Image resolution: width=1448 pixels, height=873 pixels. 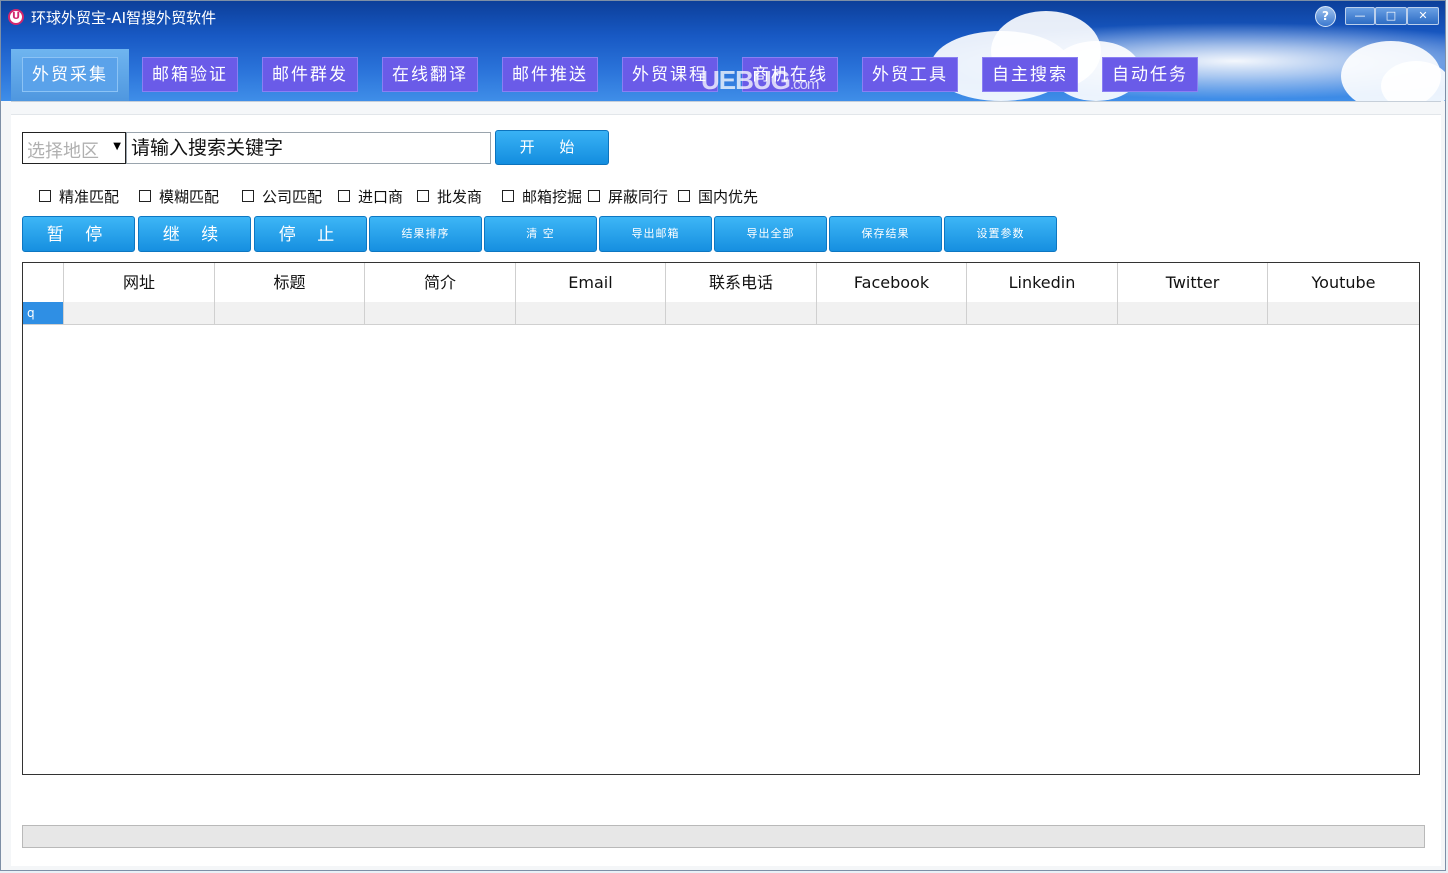 What do you see at coordinates (425, 234) in the screenshot?
I see `sort-results-button: 结果排序` at bounding box center [425, 234].